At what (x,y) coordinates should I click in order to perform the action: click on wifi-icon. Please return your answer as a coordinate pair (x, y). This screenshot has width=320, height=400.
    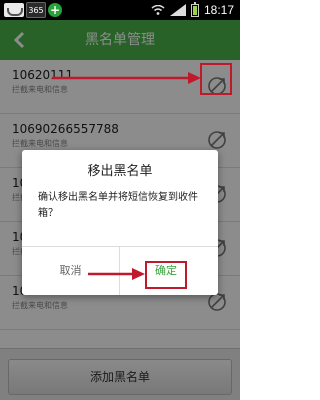
    Looking at the image, I should click on (158, 10).